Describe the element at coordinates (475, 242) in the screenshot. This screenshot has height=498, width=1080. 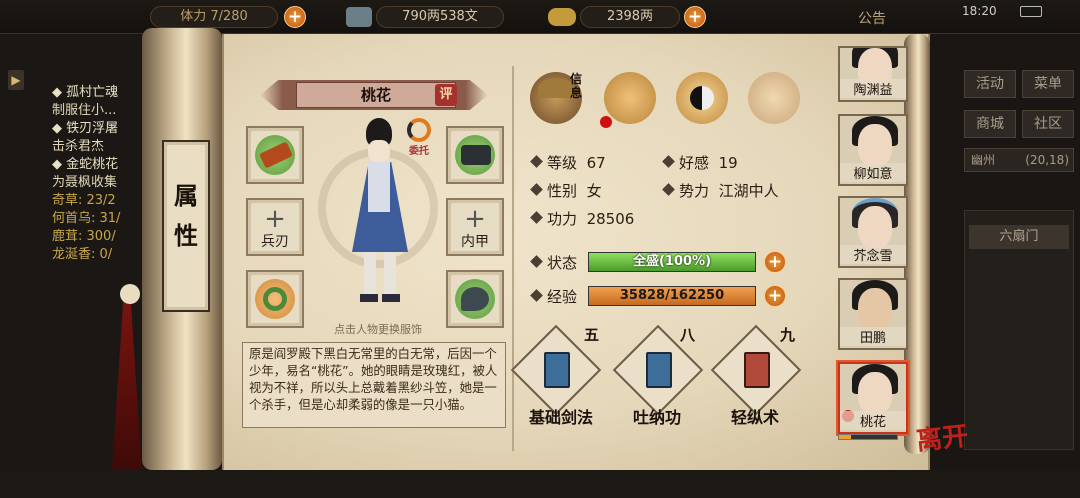
I see `armor-slot-label: 内甲` at that location.